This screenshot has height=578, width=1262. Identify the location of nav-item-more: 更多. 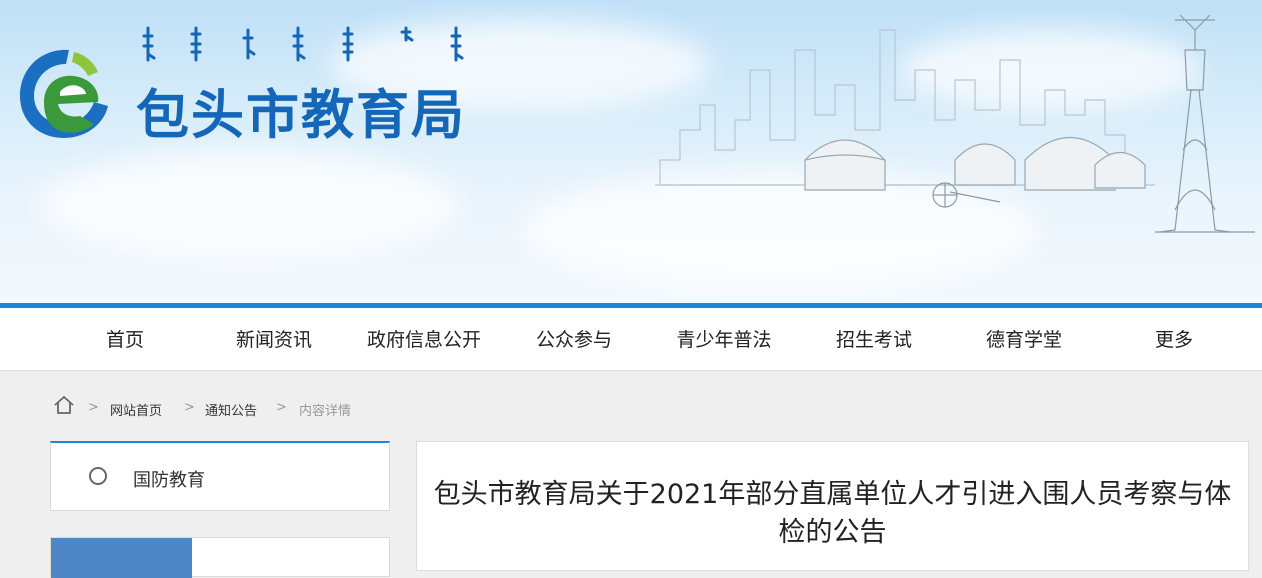
(1174, 339).